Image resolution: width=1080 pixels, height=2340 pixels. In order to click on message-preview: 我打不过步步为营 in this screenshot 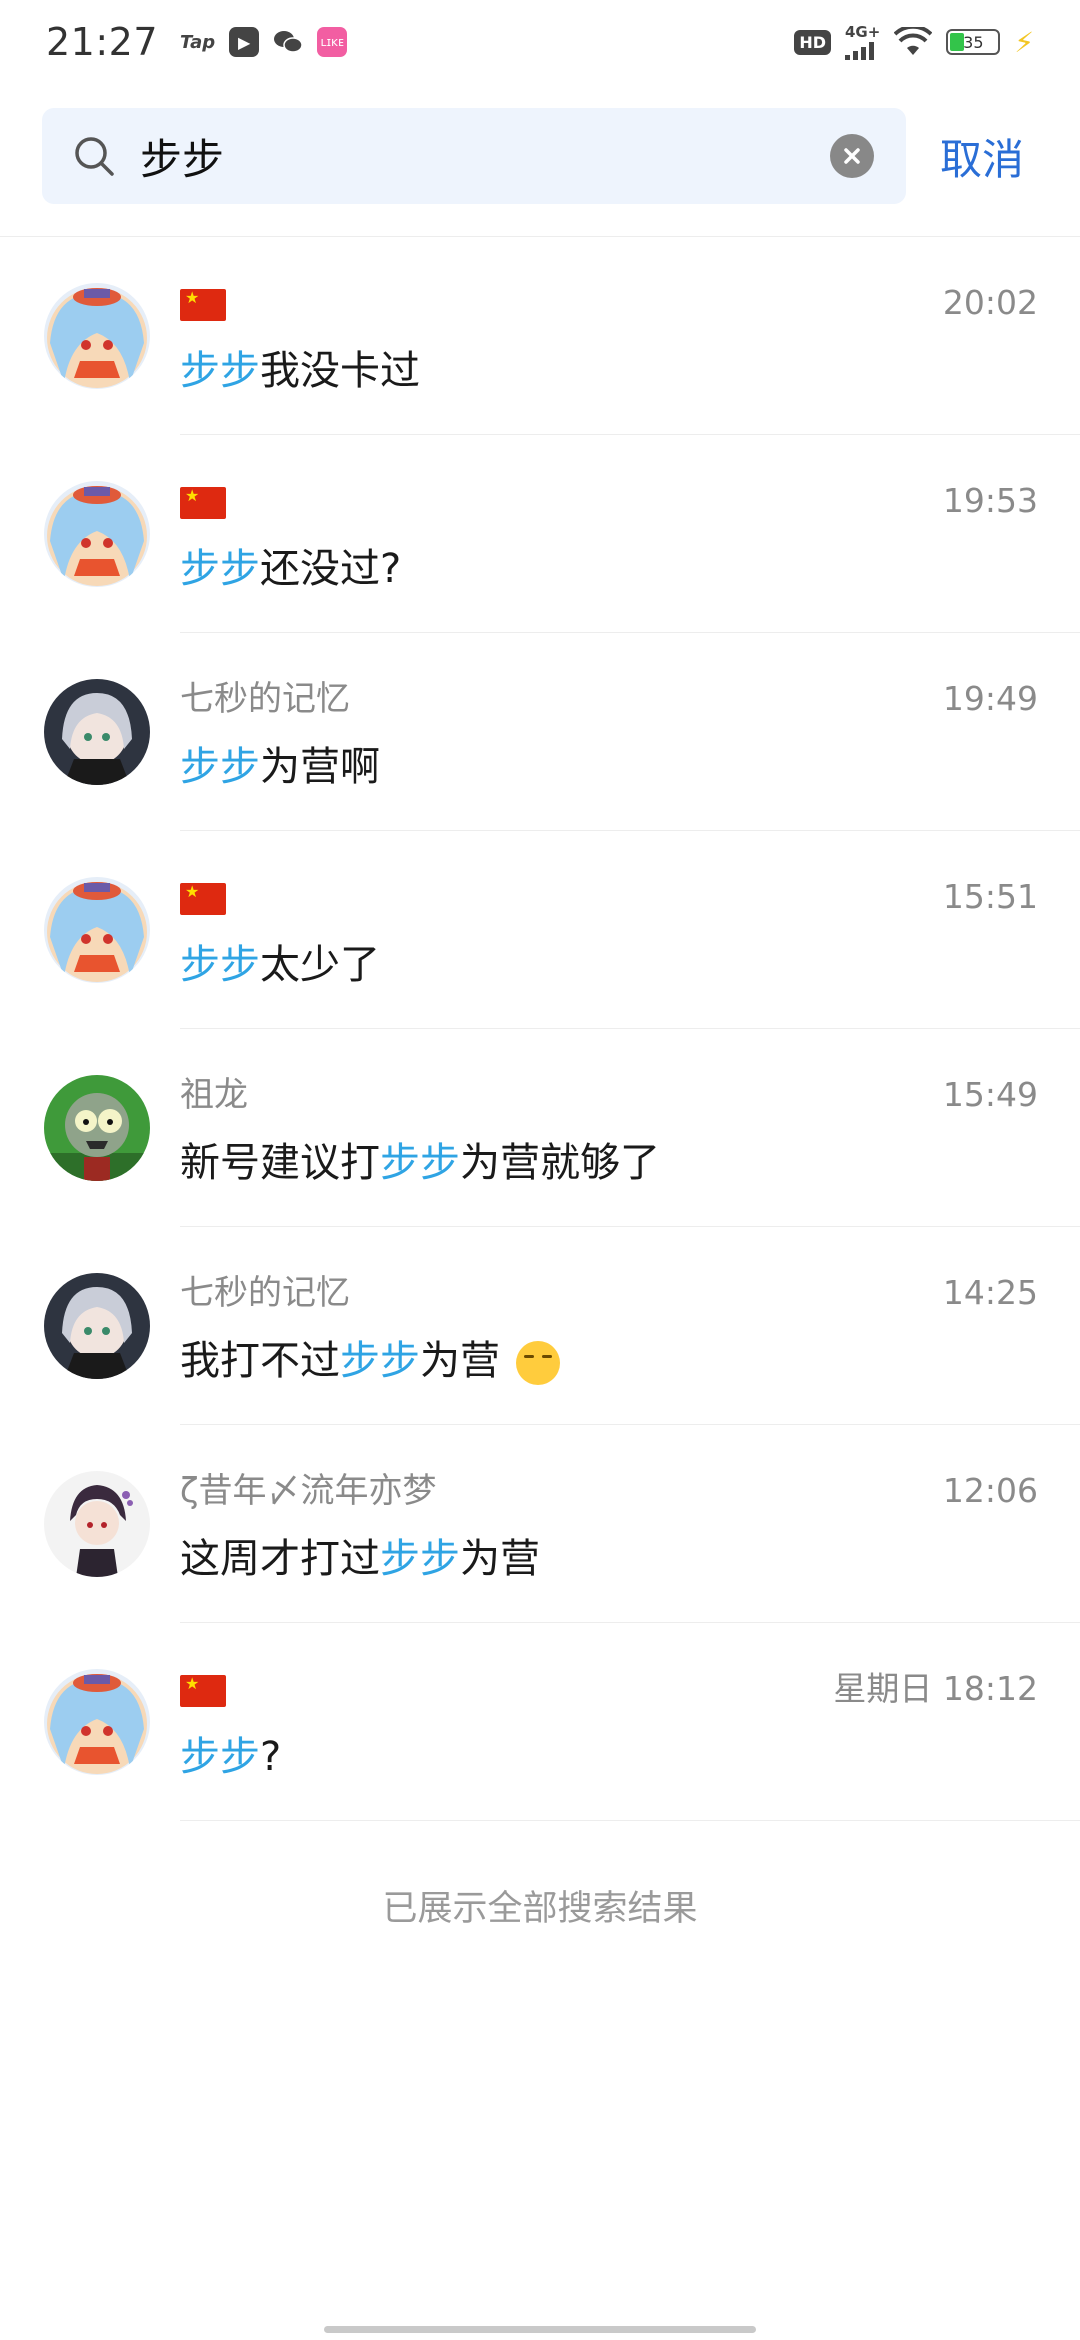, I will do `click(370, 1361)`.